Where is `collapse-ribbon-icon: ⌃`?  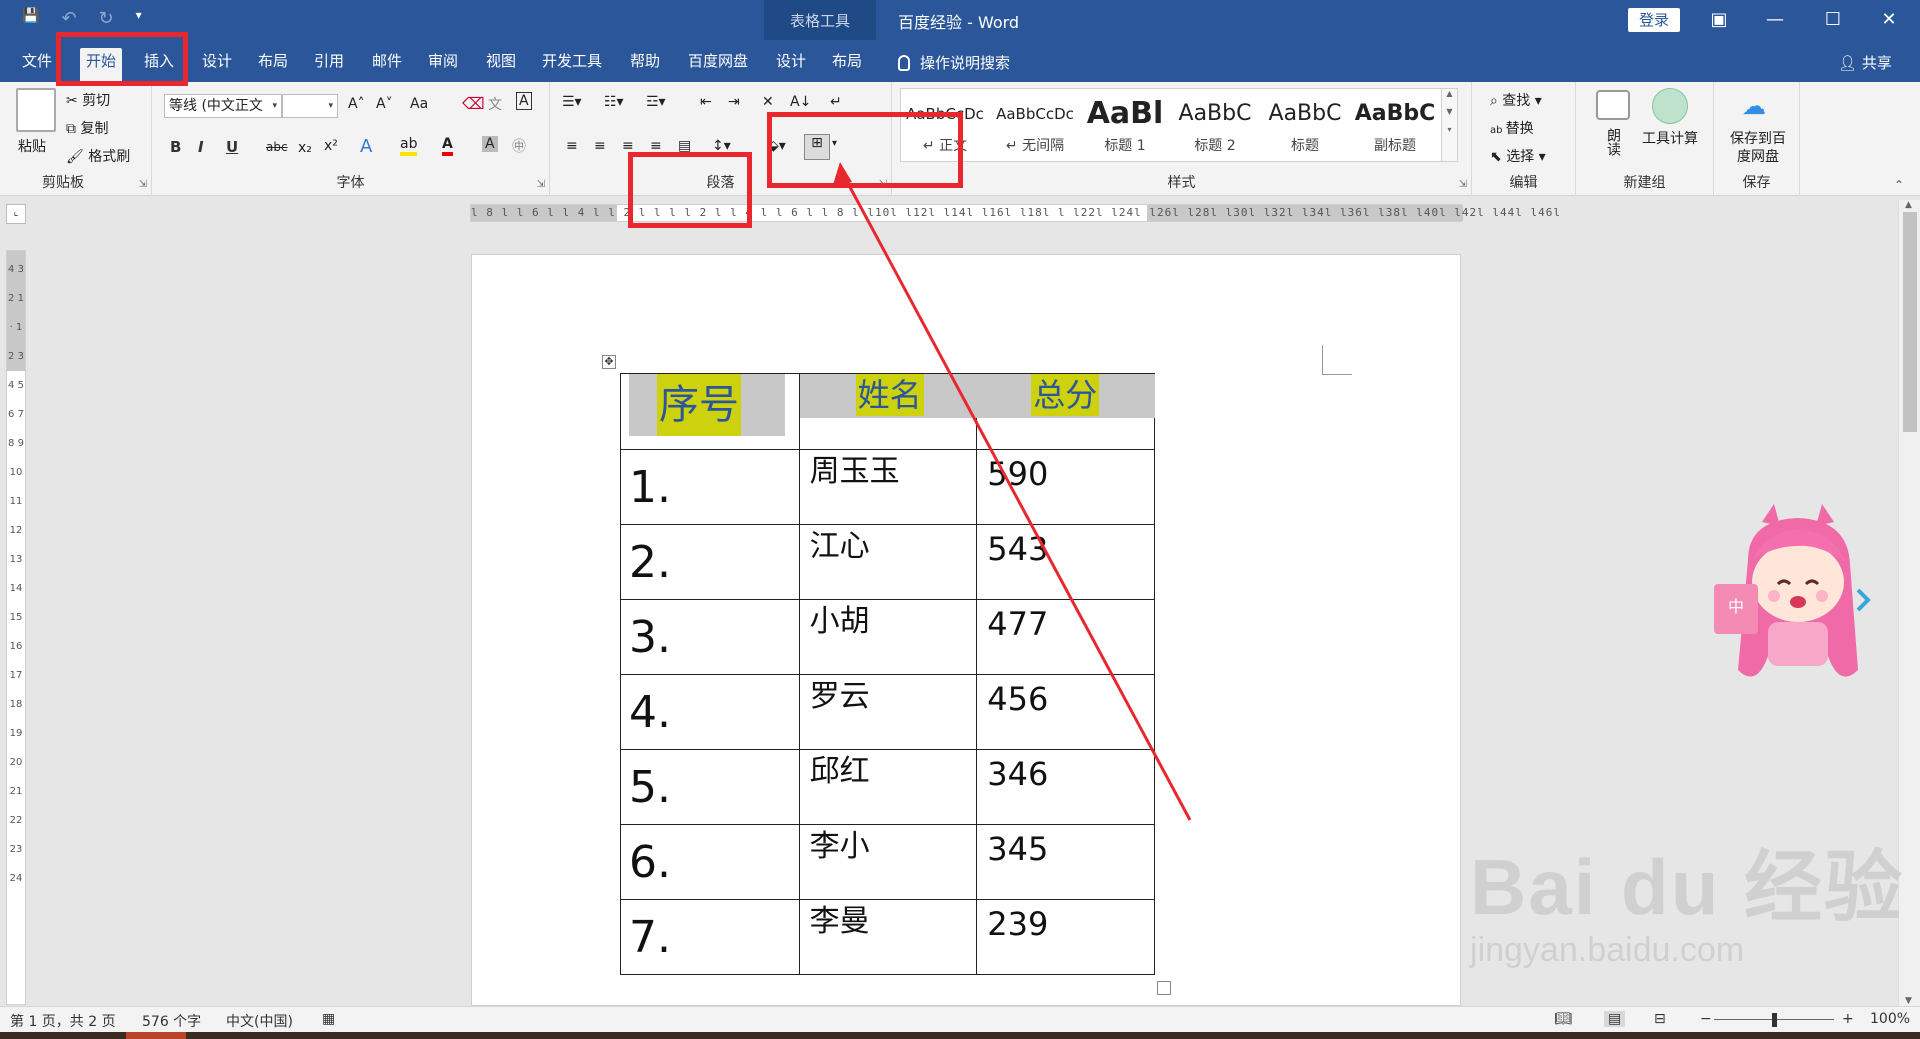 collapse-ribbon-icon: ⌃ is located at coordinates (1899, 185).